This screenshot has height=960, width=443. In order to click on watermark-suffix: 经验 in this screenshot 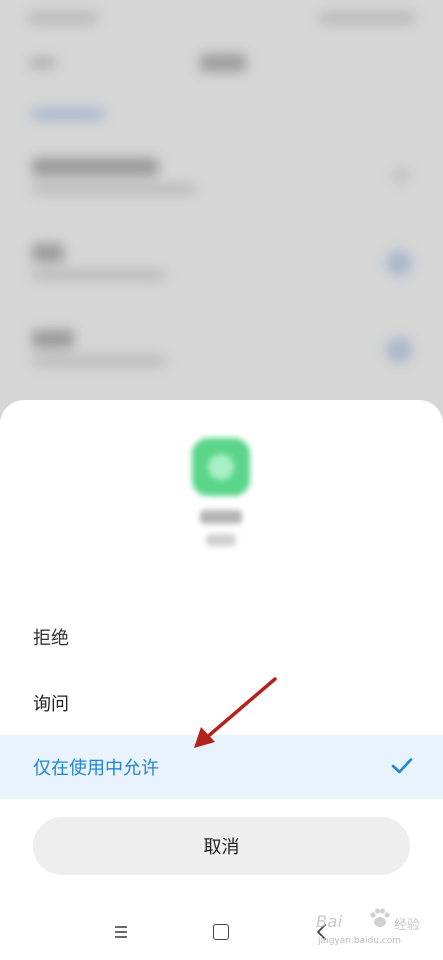, I will do `click(407, 925)`.